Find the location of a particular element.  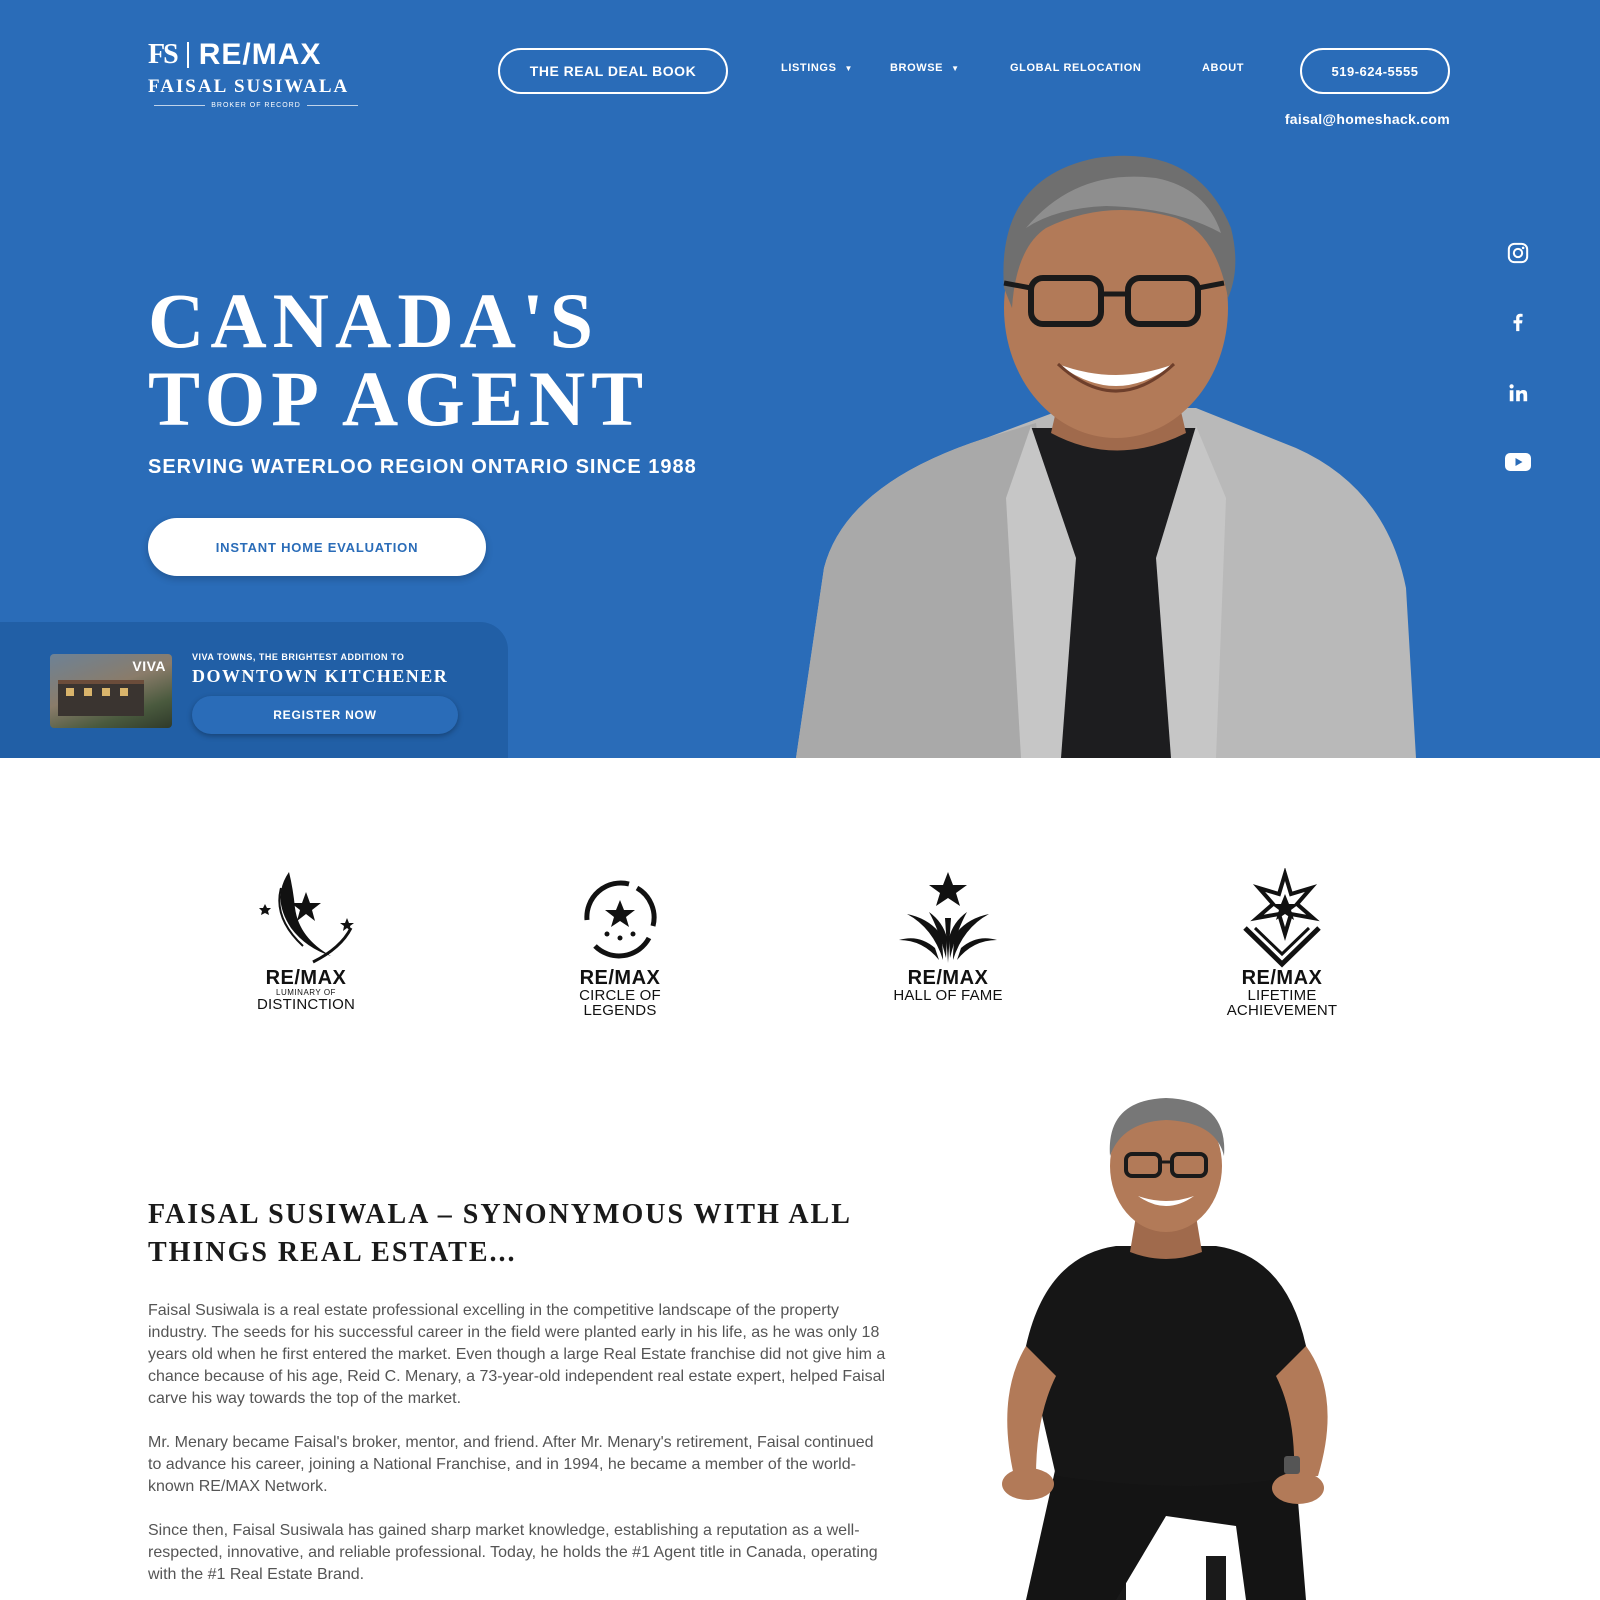

award-line-1: HALL OF FAME is located at coordinates (948, 995).